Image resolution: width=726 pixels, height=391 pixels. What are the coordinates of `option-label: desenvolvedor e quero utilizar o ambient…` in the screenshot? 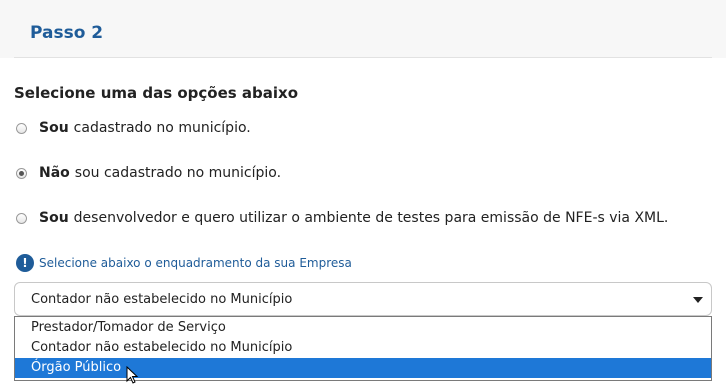 It's located at (371, 218).